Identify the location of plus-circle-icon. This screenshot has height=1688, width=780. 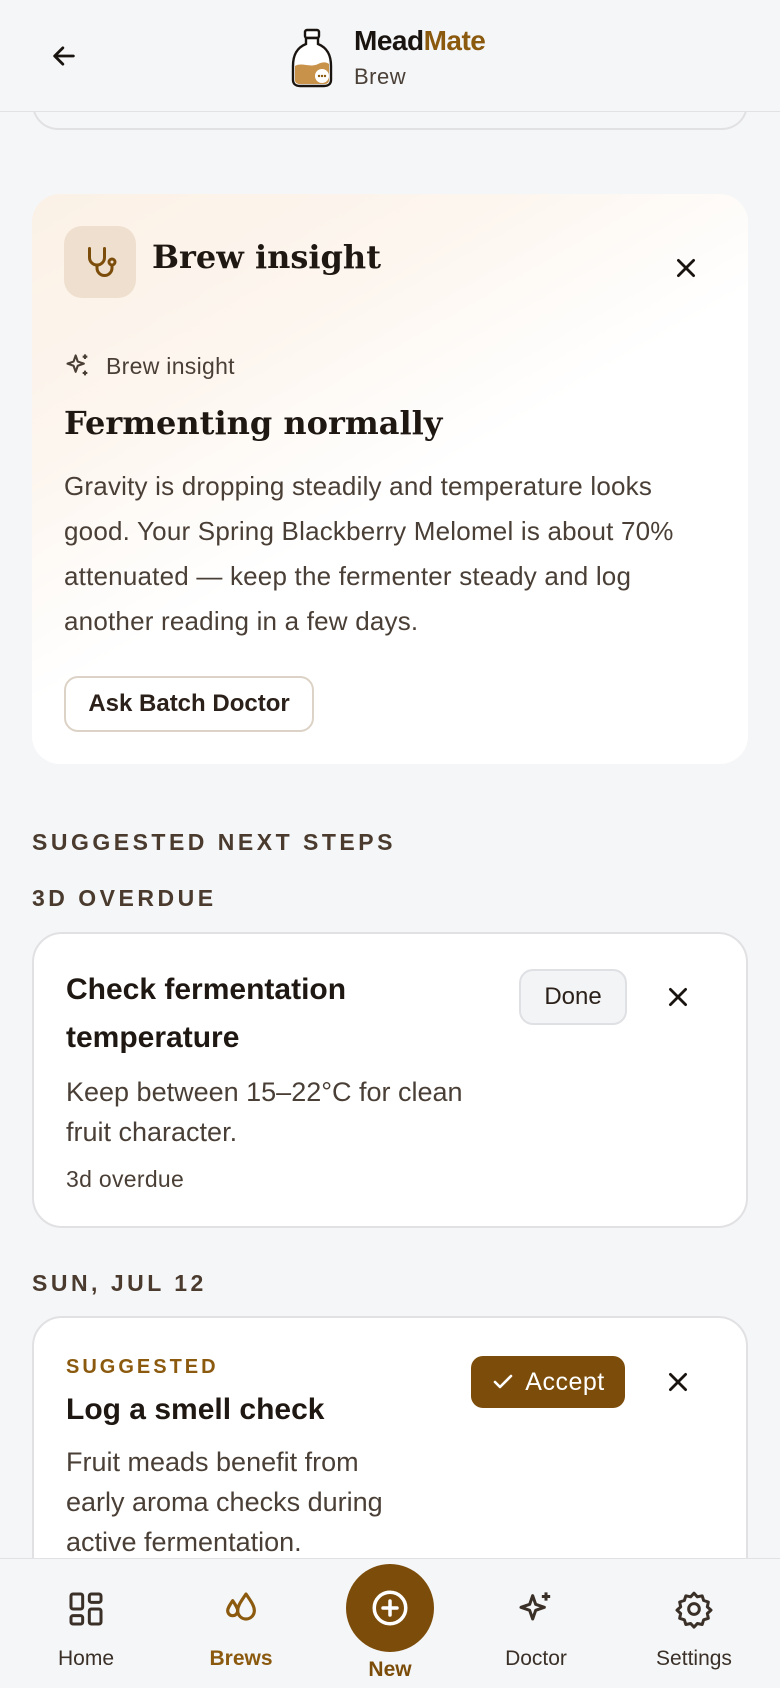
(390, 1608).